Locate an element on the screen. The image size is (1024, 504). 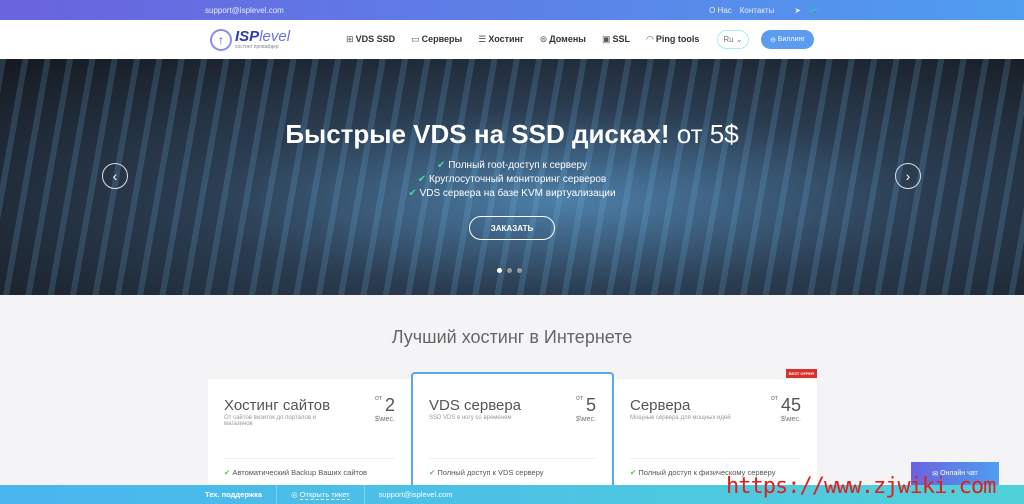
slider-dots is located at coordinates (509, 270).